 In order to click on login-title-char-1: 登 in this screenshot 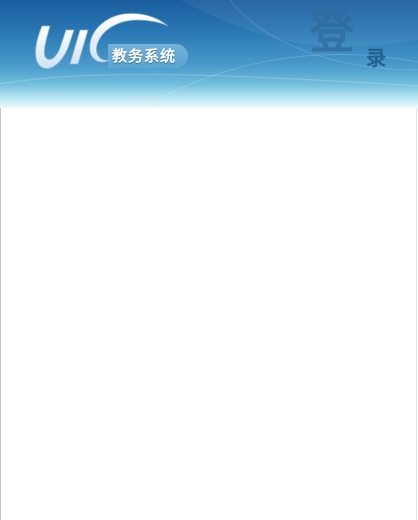, I will do `click(332, 33)`.